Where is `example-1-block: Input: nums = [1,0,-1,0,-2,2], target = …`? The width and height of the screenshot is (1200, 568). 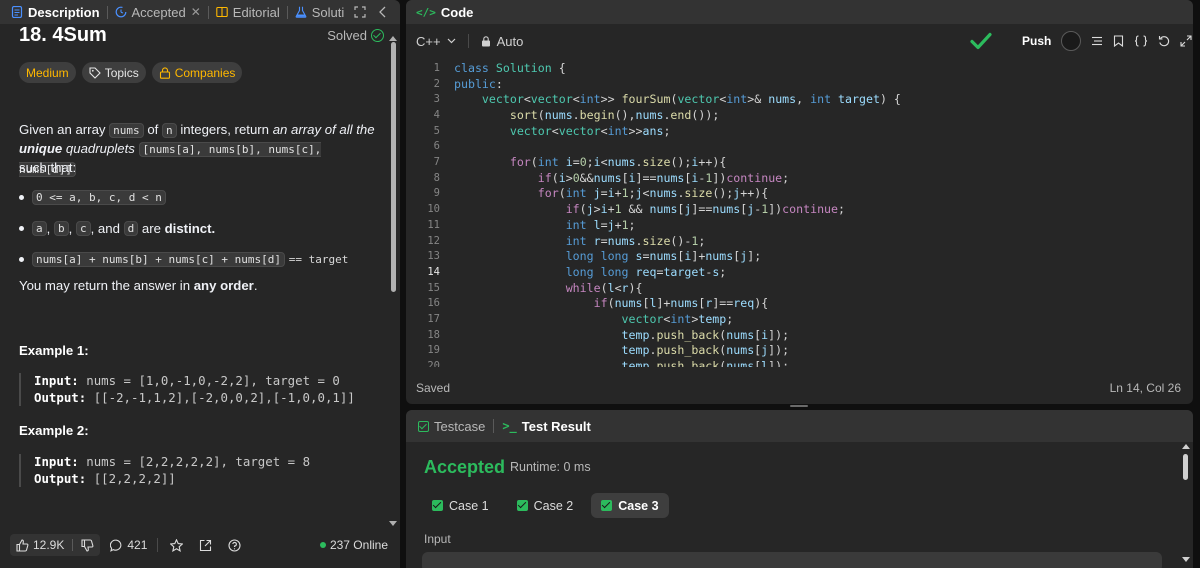
example-1-block: Input: nums = [1,0,-1,0,-2,2], target = … is located at coordinates (200, 389).